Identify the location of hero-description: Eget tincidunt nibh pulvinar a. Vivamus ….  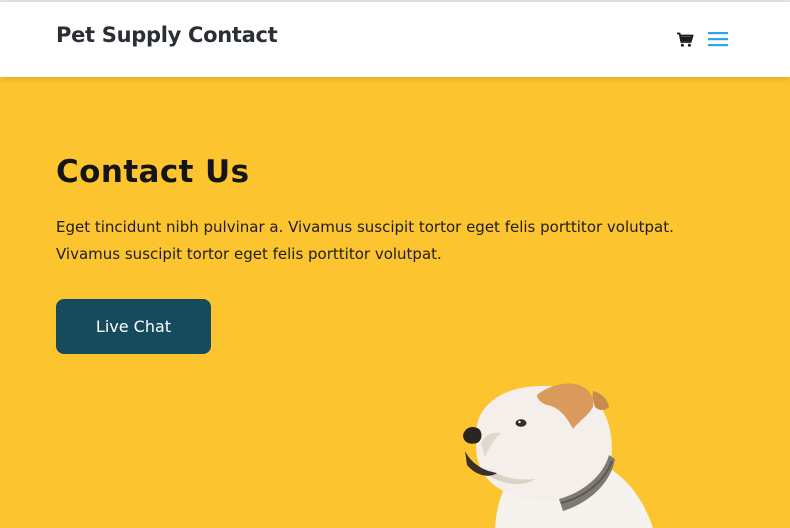
(365, 240).